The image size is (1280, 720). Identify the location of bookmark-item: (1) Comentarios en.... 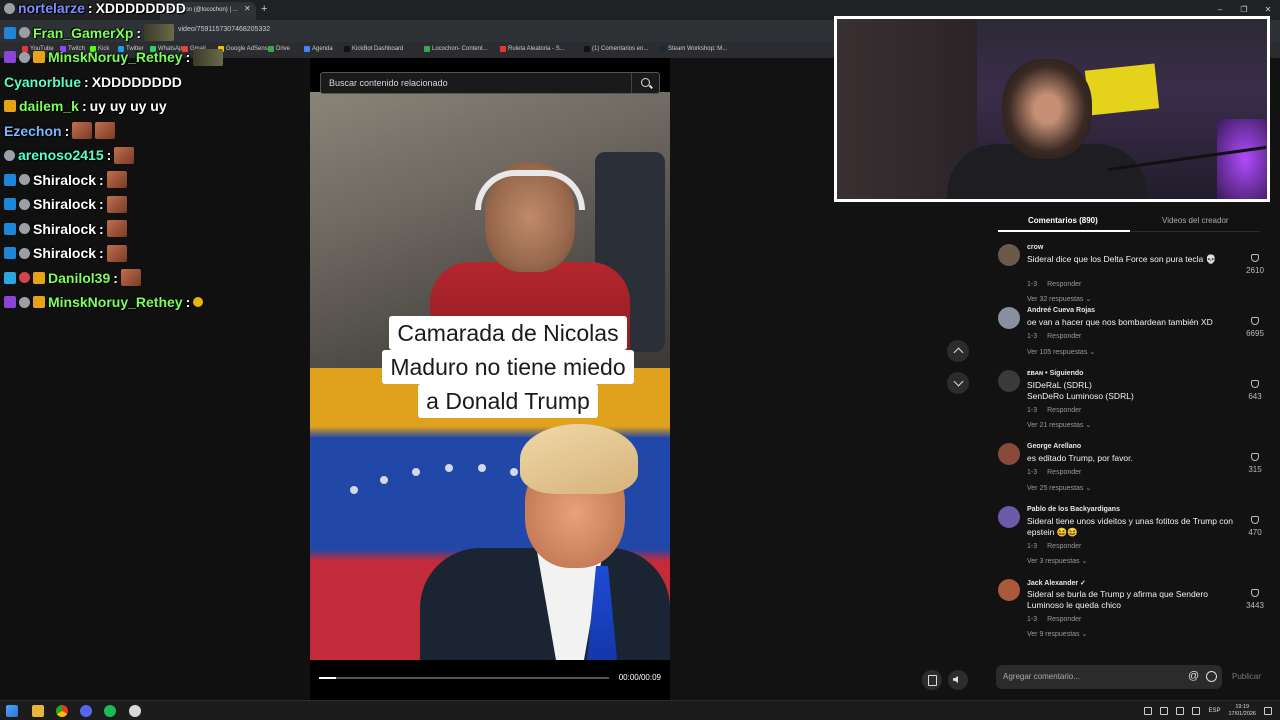
(616, 49).